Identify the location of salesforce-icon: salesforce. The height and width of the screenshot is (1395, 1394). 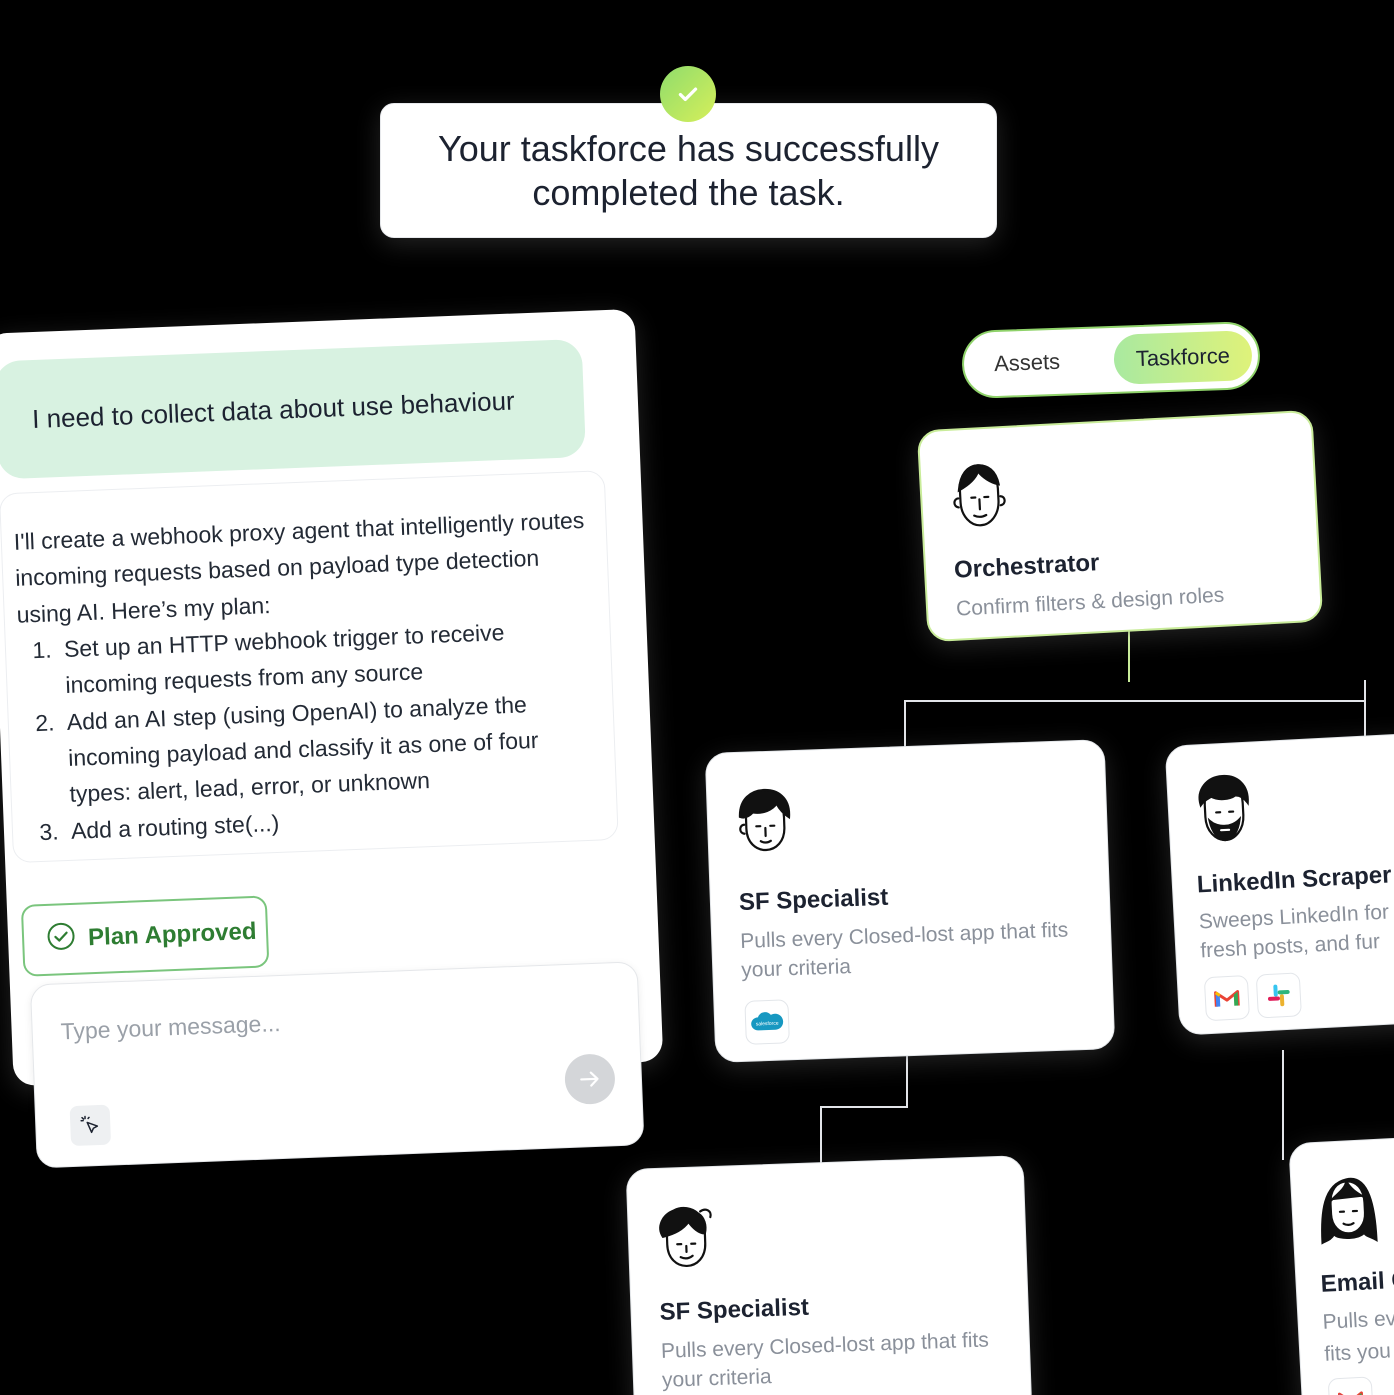
(767, 1022).